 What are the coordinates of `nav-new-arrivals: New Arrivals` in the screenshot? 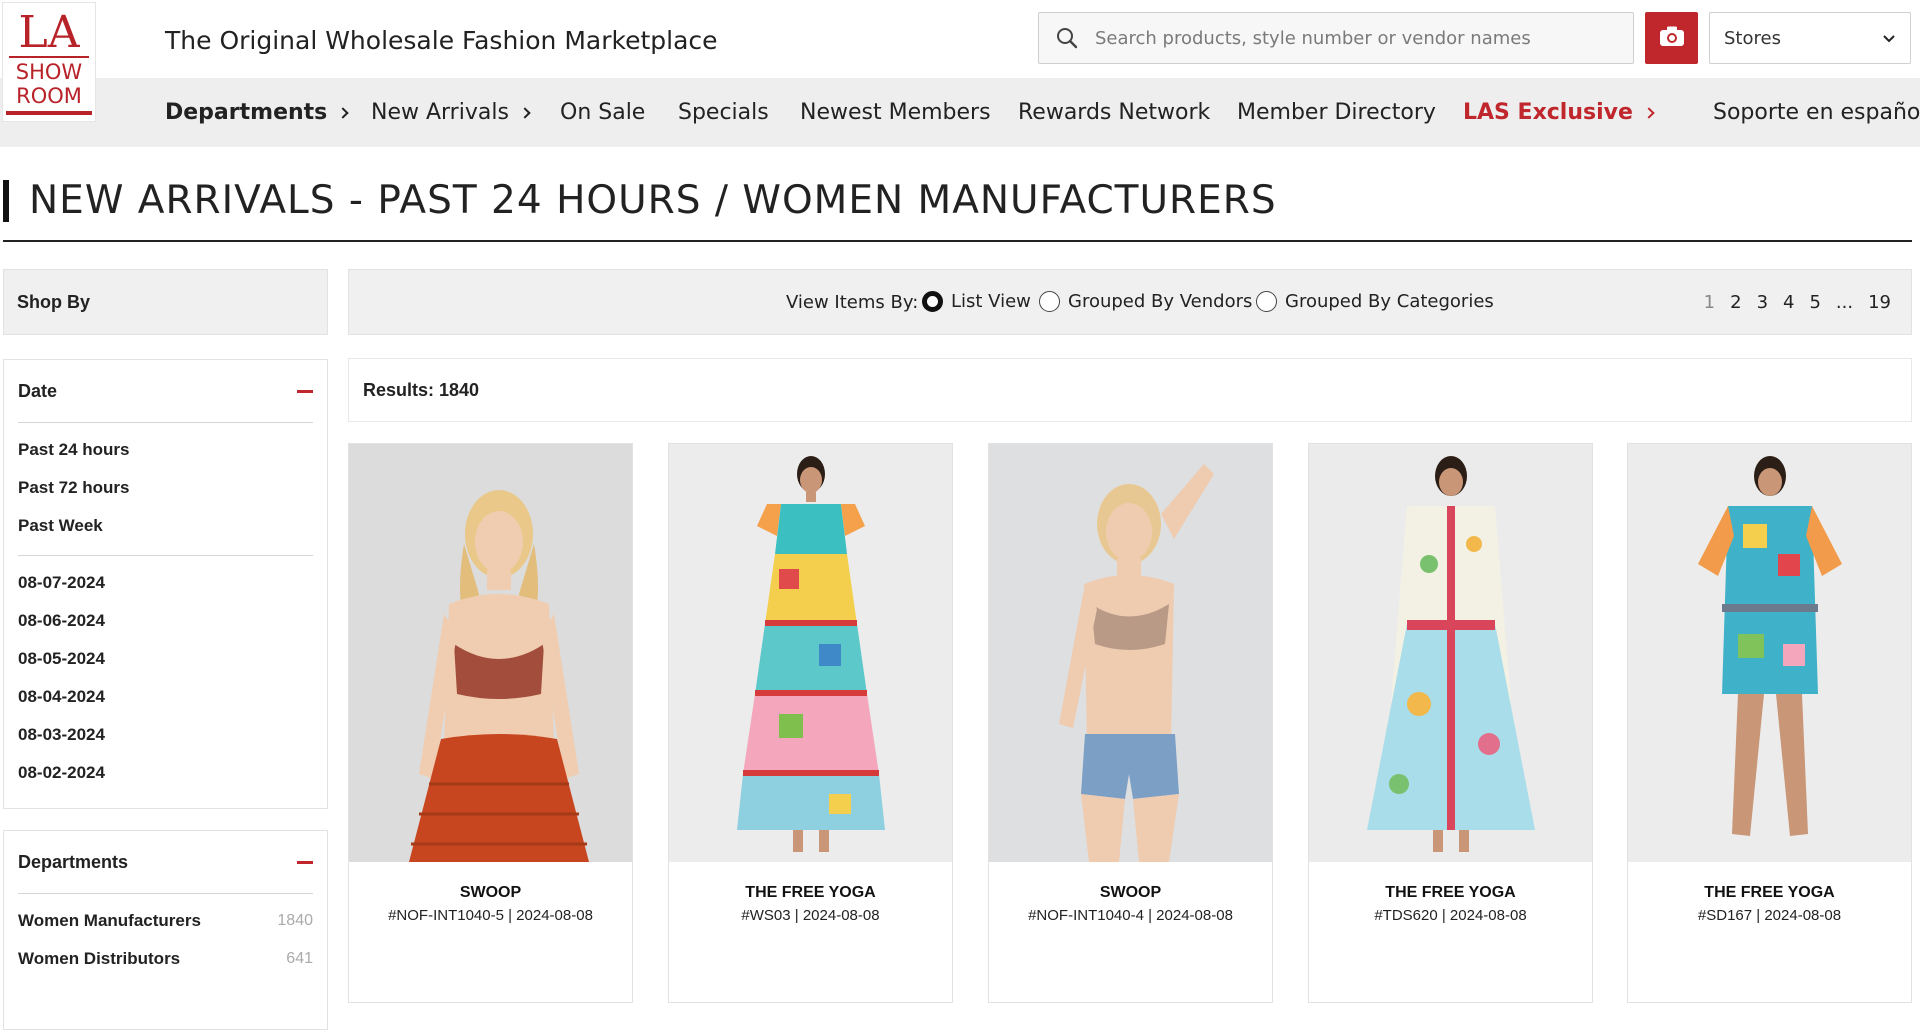 It's located at (451, 112).